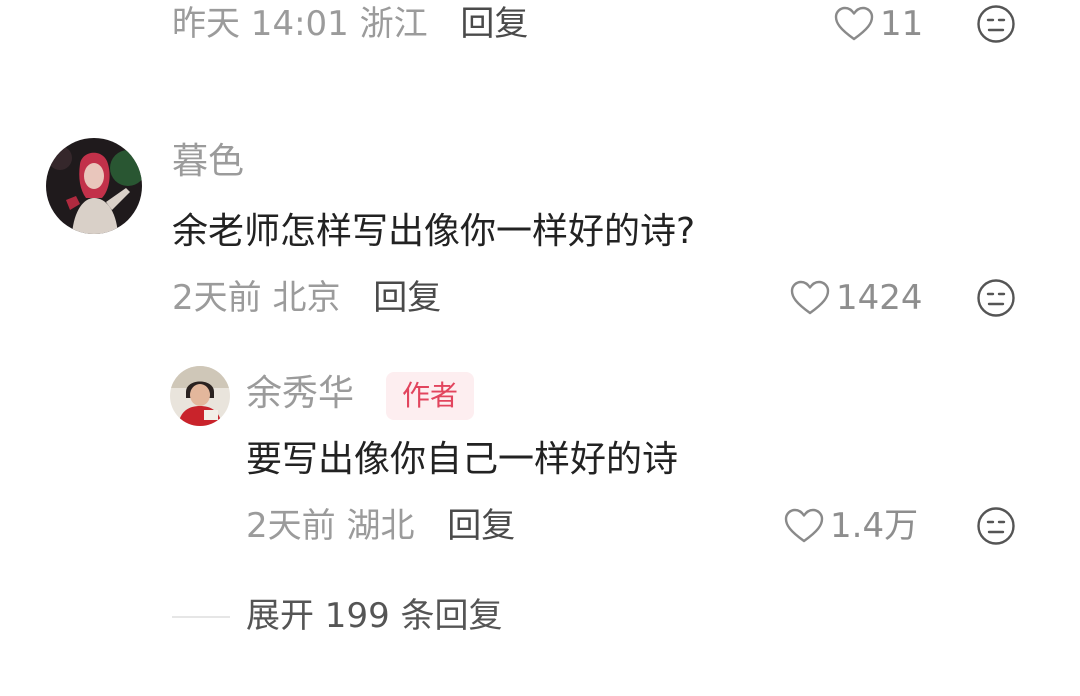 The width and height of the screenshot is (1080, 696). I want to click on expand-divider, so click(201, 617).